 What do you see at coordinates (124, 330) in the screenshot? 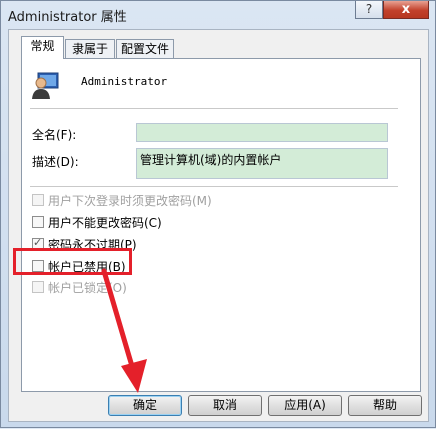
I see `annotation-arrow-icon` at bounding box center [124, 330].